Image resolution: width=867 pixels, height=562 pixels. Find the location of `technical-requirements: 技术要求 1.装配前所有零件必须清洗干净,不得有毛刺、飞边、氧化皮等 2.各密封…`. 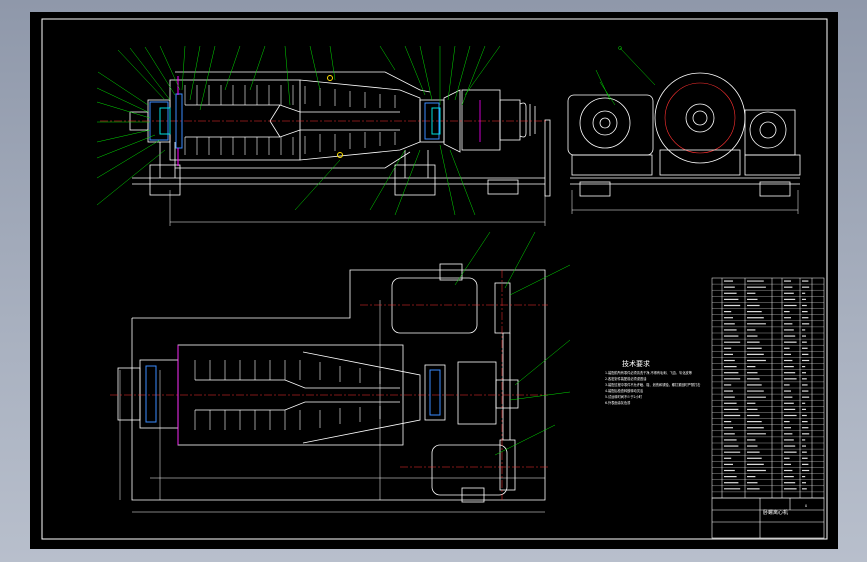

technical-requirements: 技术要求 1.装配前所有零件必须清洗干净,不得有毛刺、飞边、氧化皮等 2.各密封… is located at coordinates (652, 382).